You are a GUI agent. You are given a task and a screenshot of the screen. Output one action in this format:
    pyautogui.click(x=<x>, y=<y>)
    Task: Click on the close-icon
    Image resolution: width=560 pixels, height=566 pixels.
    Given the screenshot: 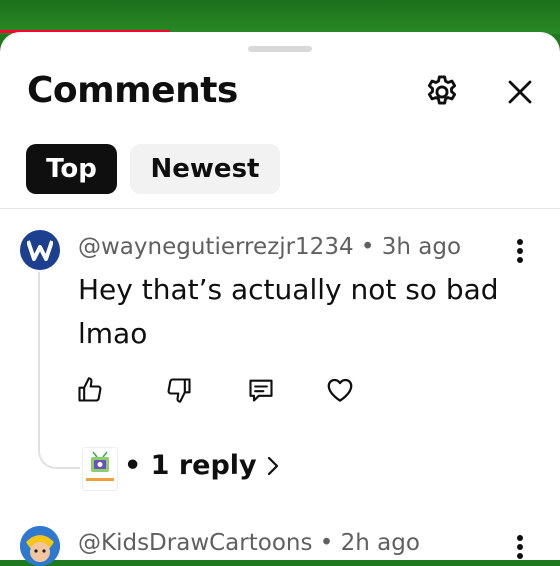 What is the action you would take?
    pyautogui.click(x=520, y=92)
    